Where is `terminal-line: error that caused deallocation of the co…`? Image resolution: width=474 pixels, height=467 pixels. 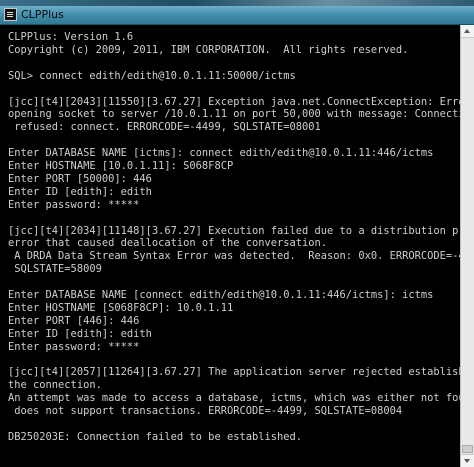 terminal-line: error that caused deallocation of the co… is located at coordinates (168, 243).